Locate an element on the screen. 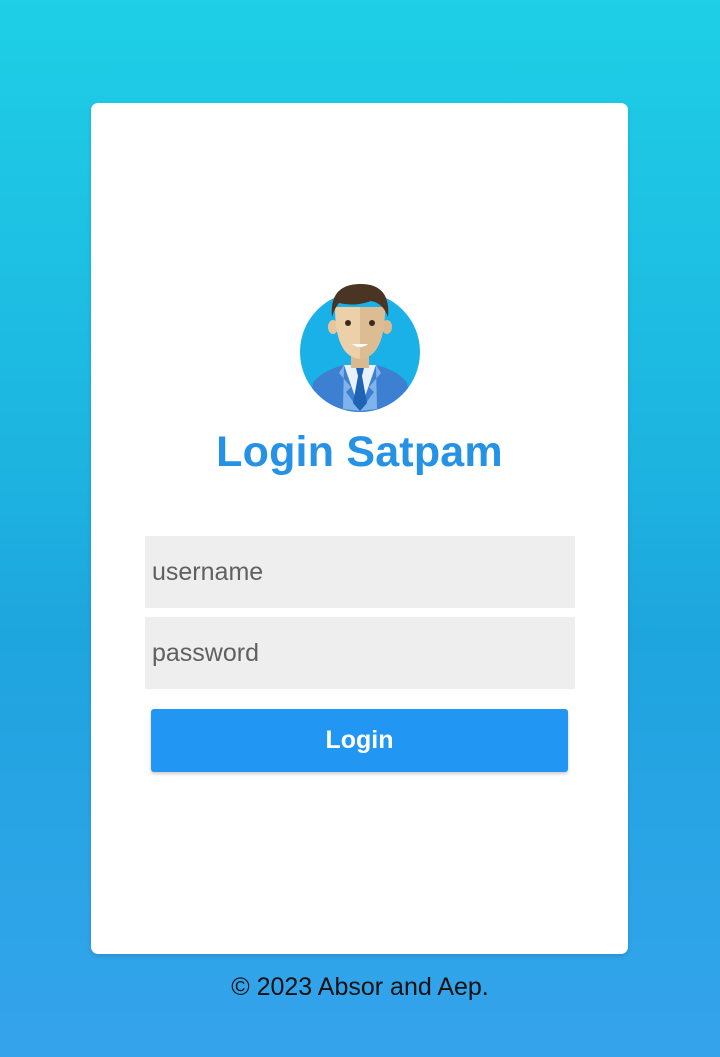 Image resolution: width=720 pixels, height=1057 pixels. page-title: Login Satpam is located at coordinates (359, 452).